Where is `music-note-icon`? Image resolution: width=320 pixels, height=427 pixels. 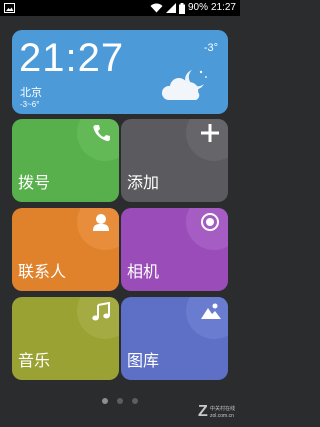
music-note-icon is located at coordinates (101, 311).